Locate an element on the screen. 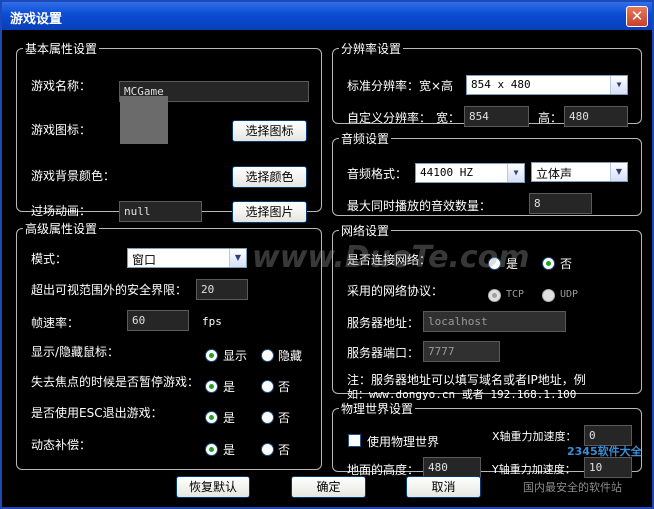 This screenshot has height=509, width=654. mouse-hide-label: 隐藏 is located at coordinates (290, 356).